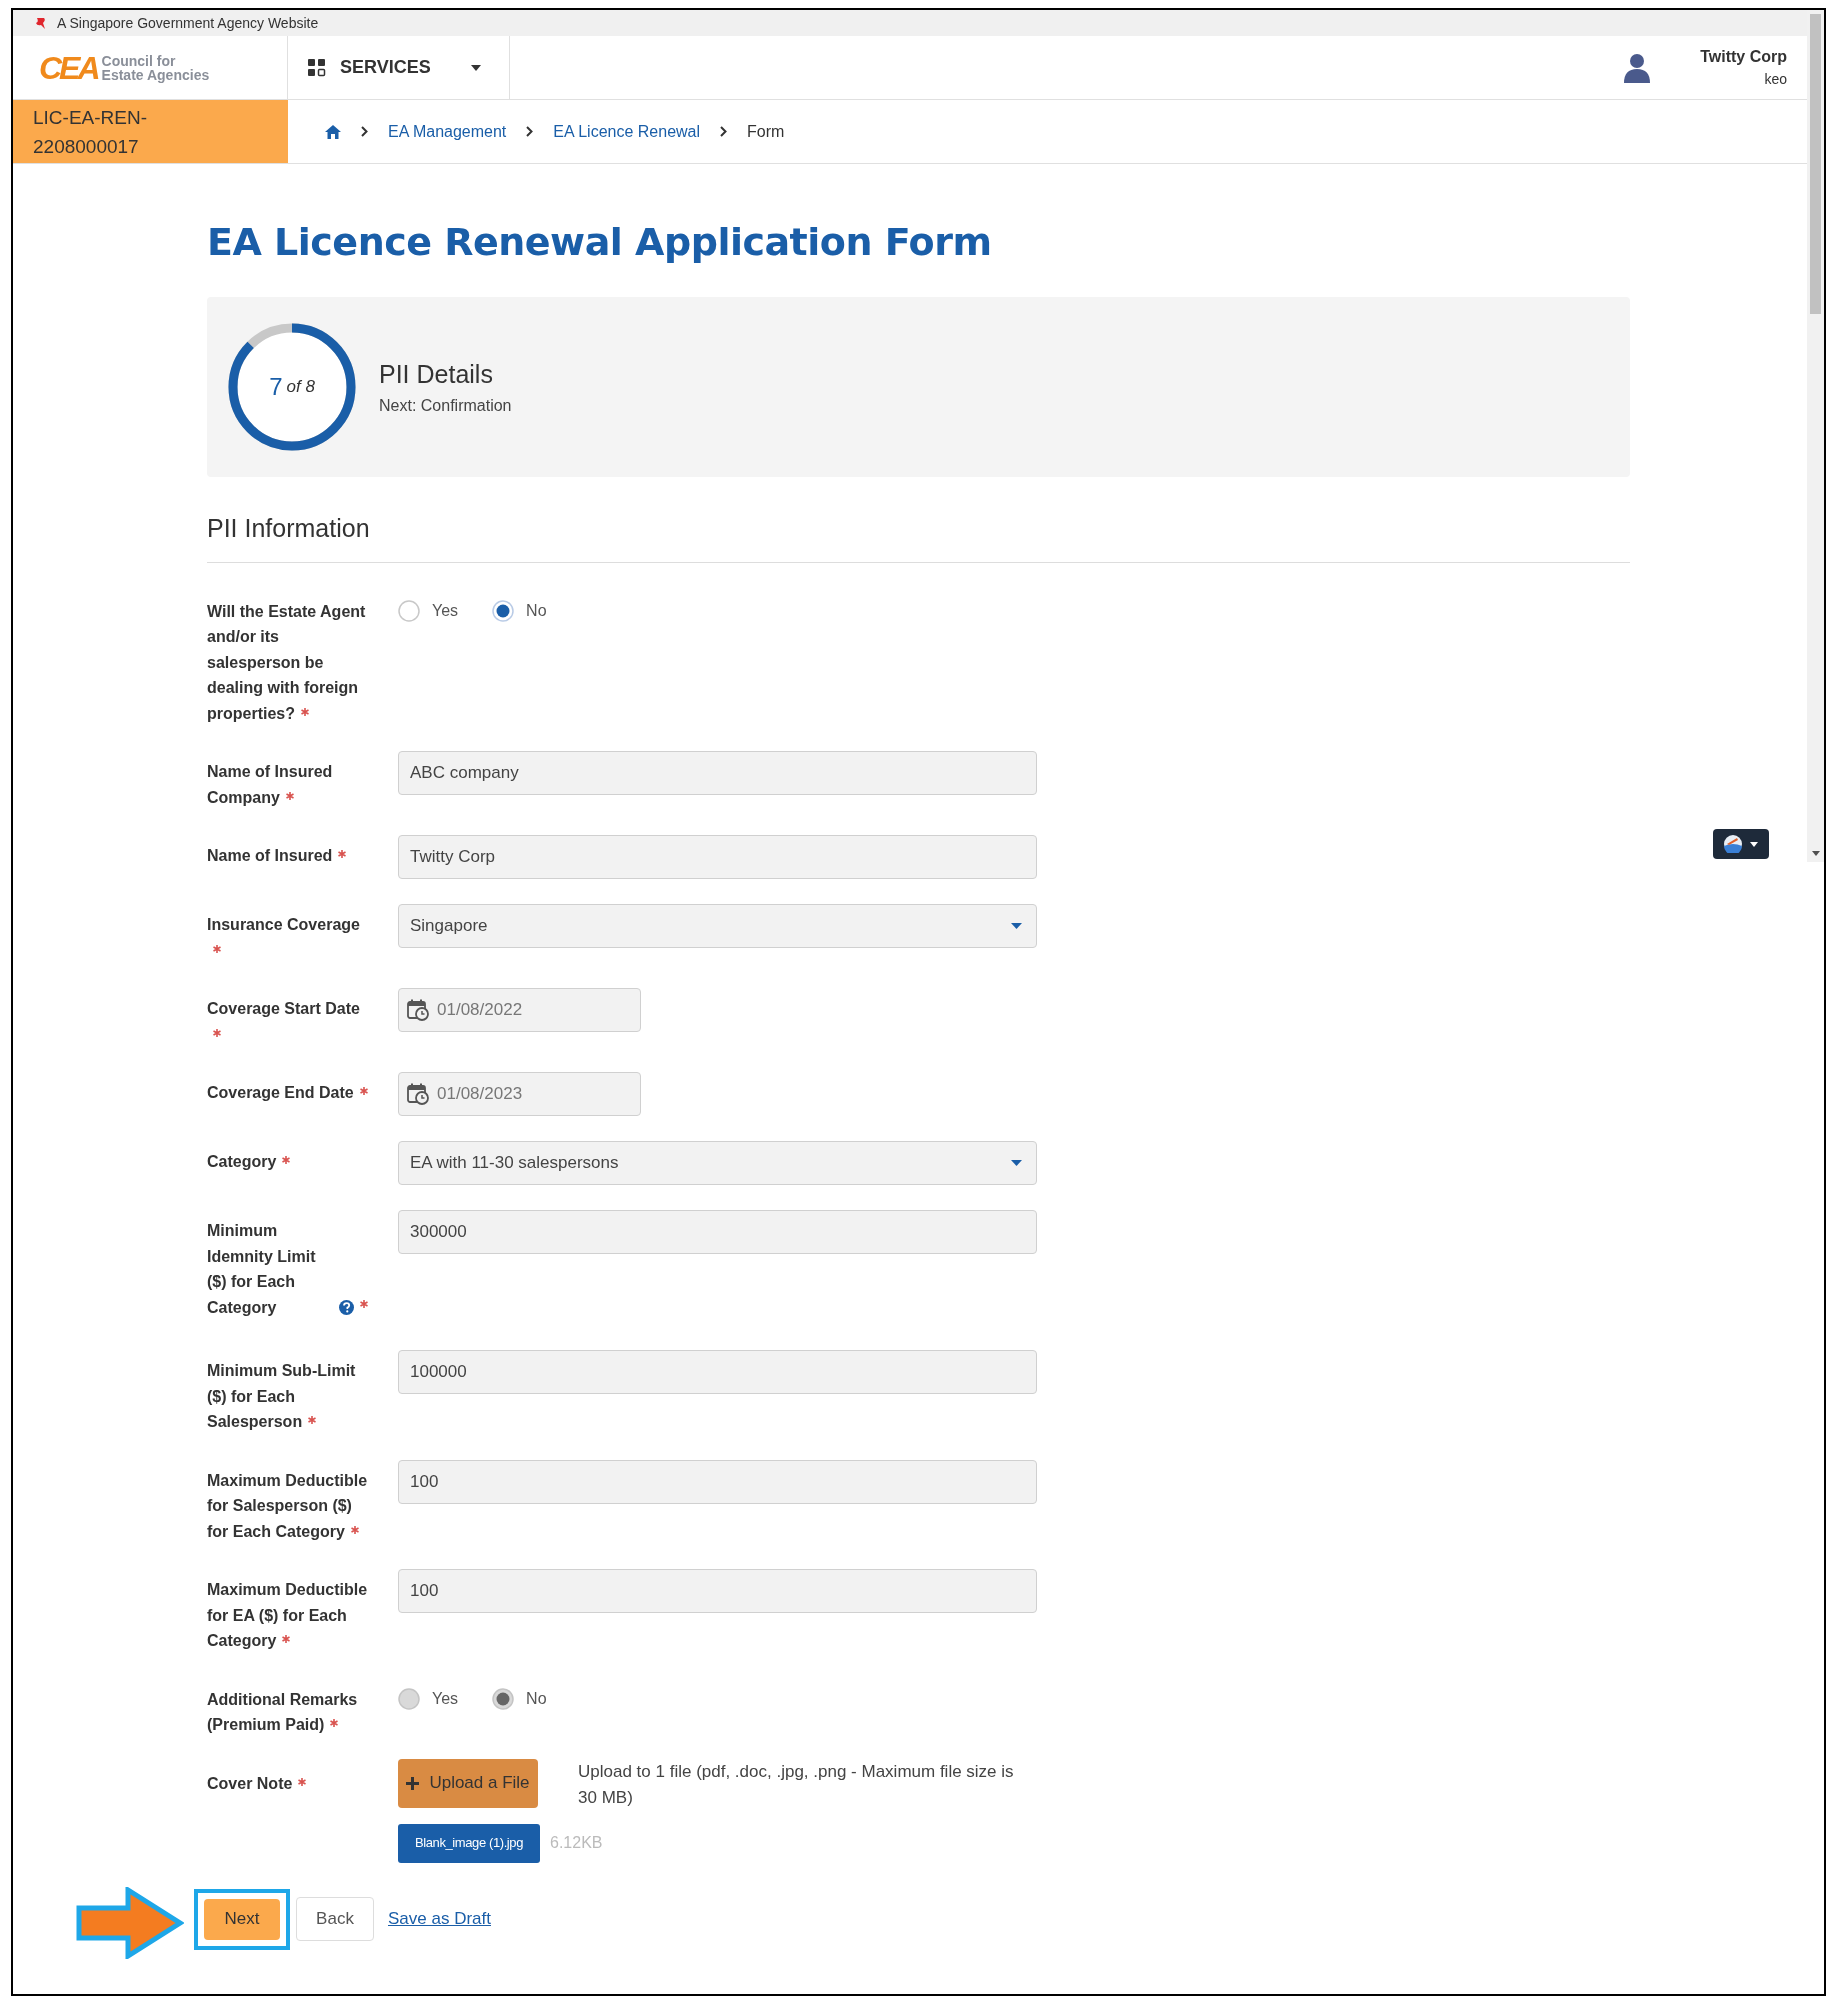  Describe the element at coordinates (576, 1843) in the screenshot. I see `file-size: 6.12KB` at that location.